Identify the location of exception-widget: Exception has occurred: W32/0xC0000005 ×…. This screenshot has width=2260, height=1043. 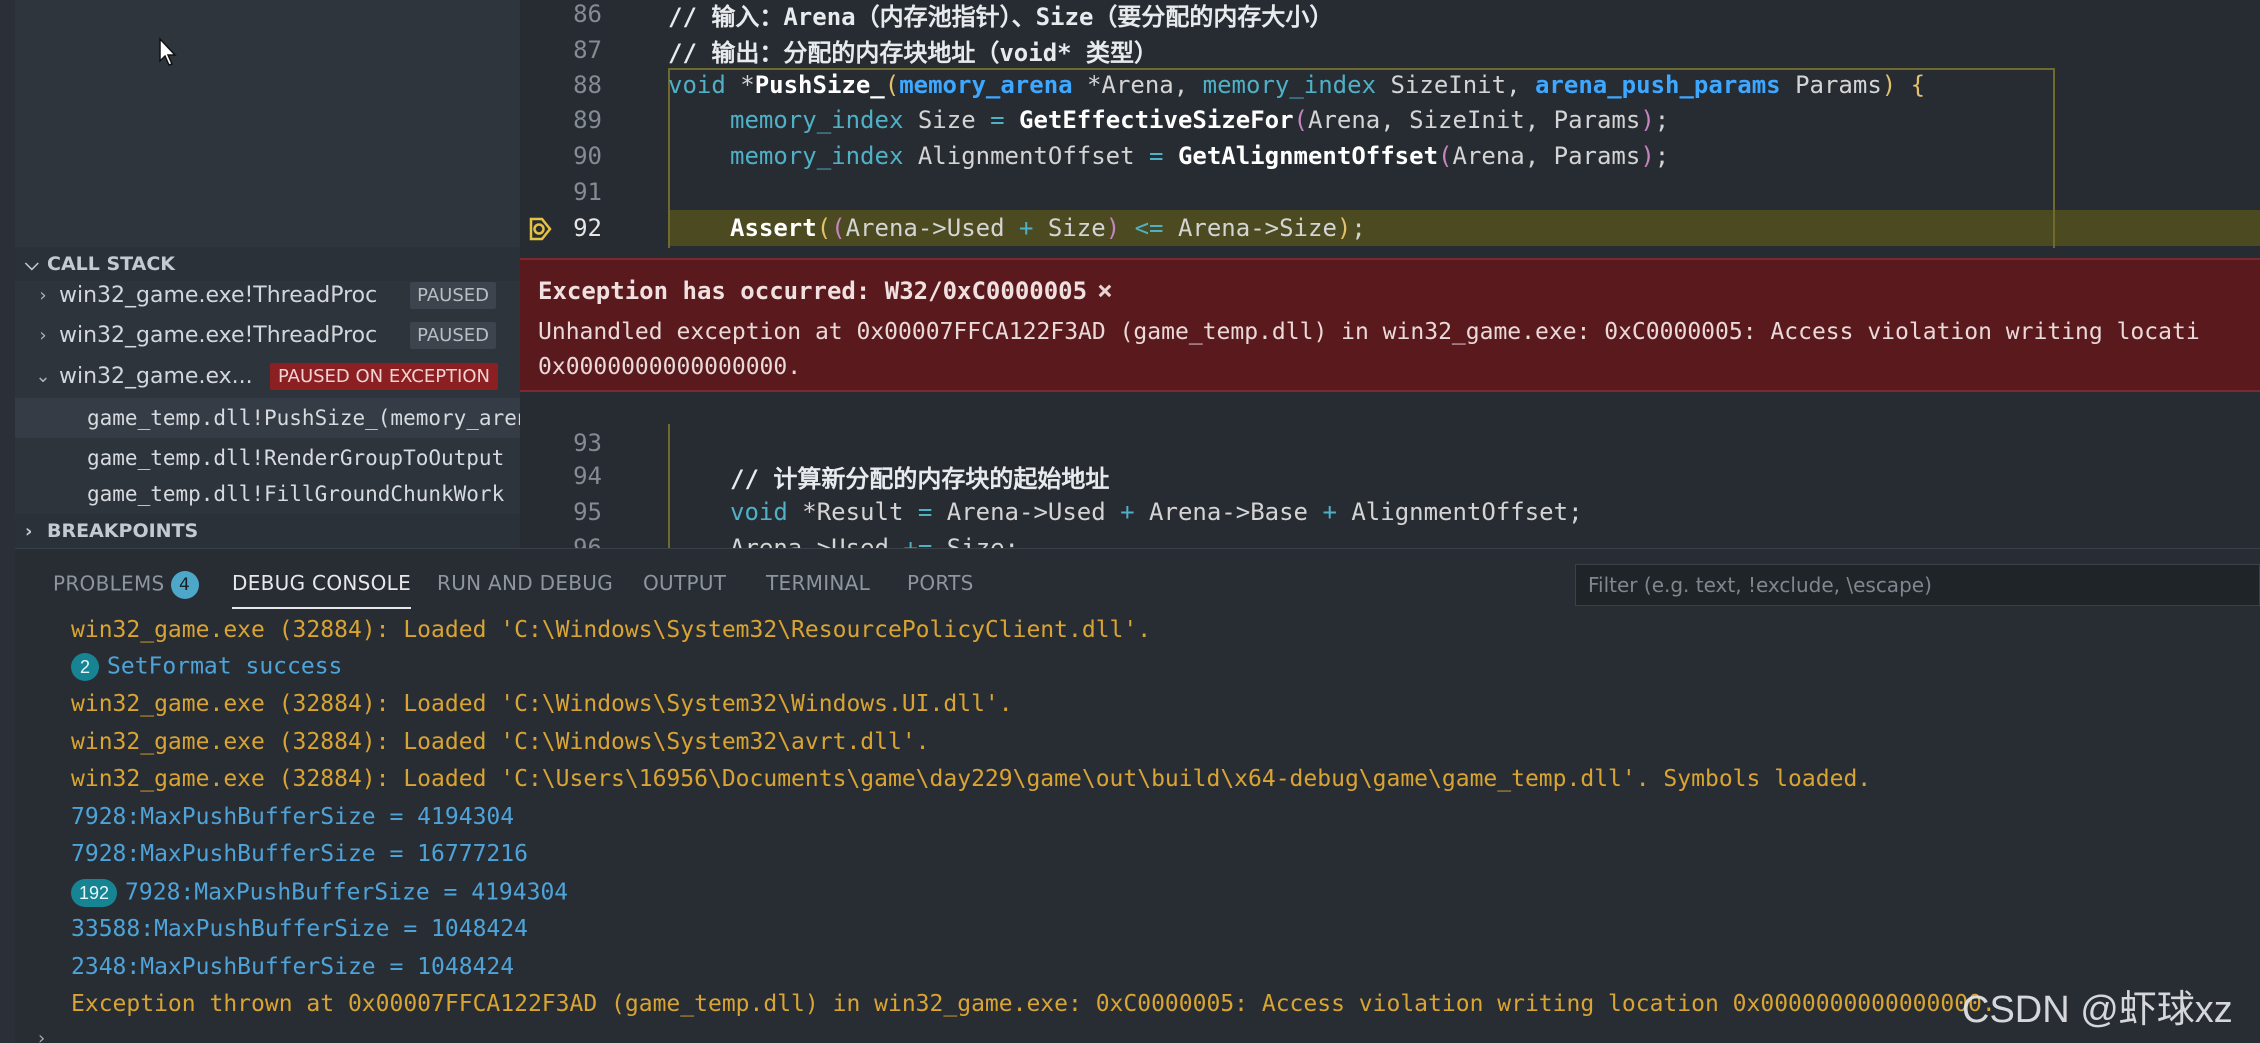
(1390, 325).